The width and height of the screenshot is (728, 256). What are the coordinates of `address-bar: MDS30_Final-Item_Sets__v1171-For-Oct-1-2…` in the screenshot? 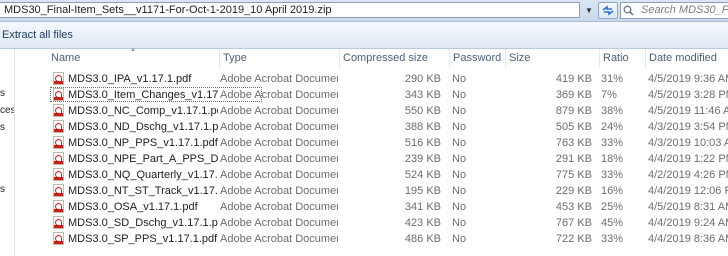 It's located at (364, 11).